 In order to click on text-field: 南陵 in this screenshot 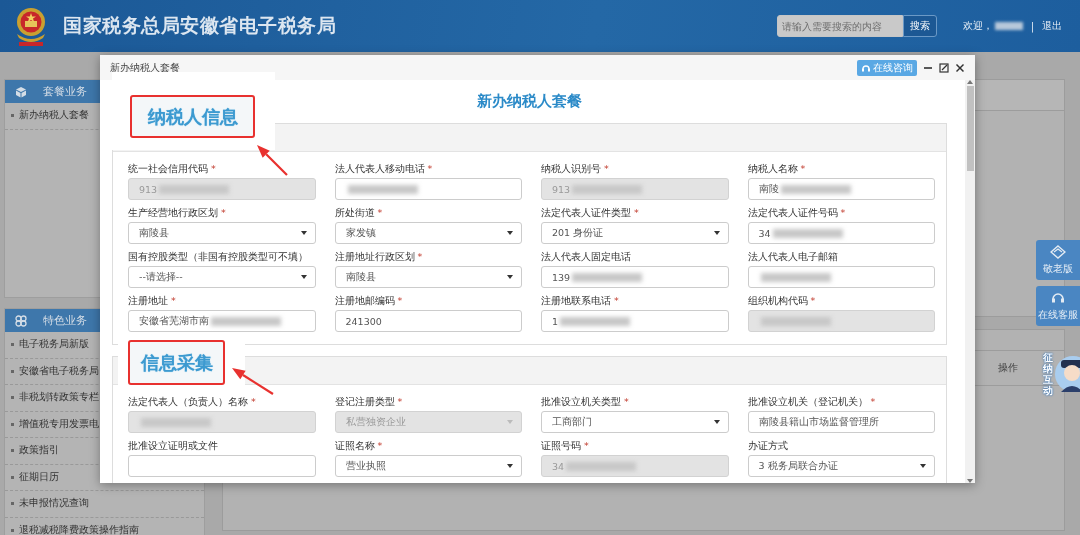, I will do `click(841, 189)`.